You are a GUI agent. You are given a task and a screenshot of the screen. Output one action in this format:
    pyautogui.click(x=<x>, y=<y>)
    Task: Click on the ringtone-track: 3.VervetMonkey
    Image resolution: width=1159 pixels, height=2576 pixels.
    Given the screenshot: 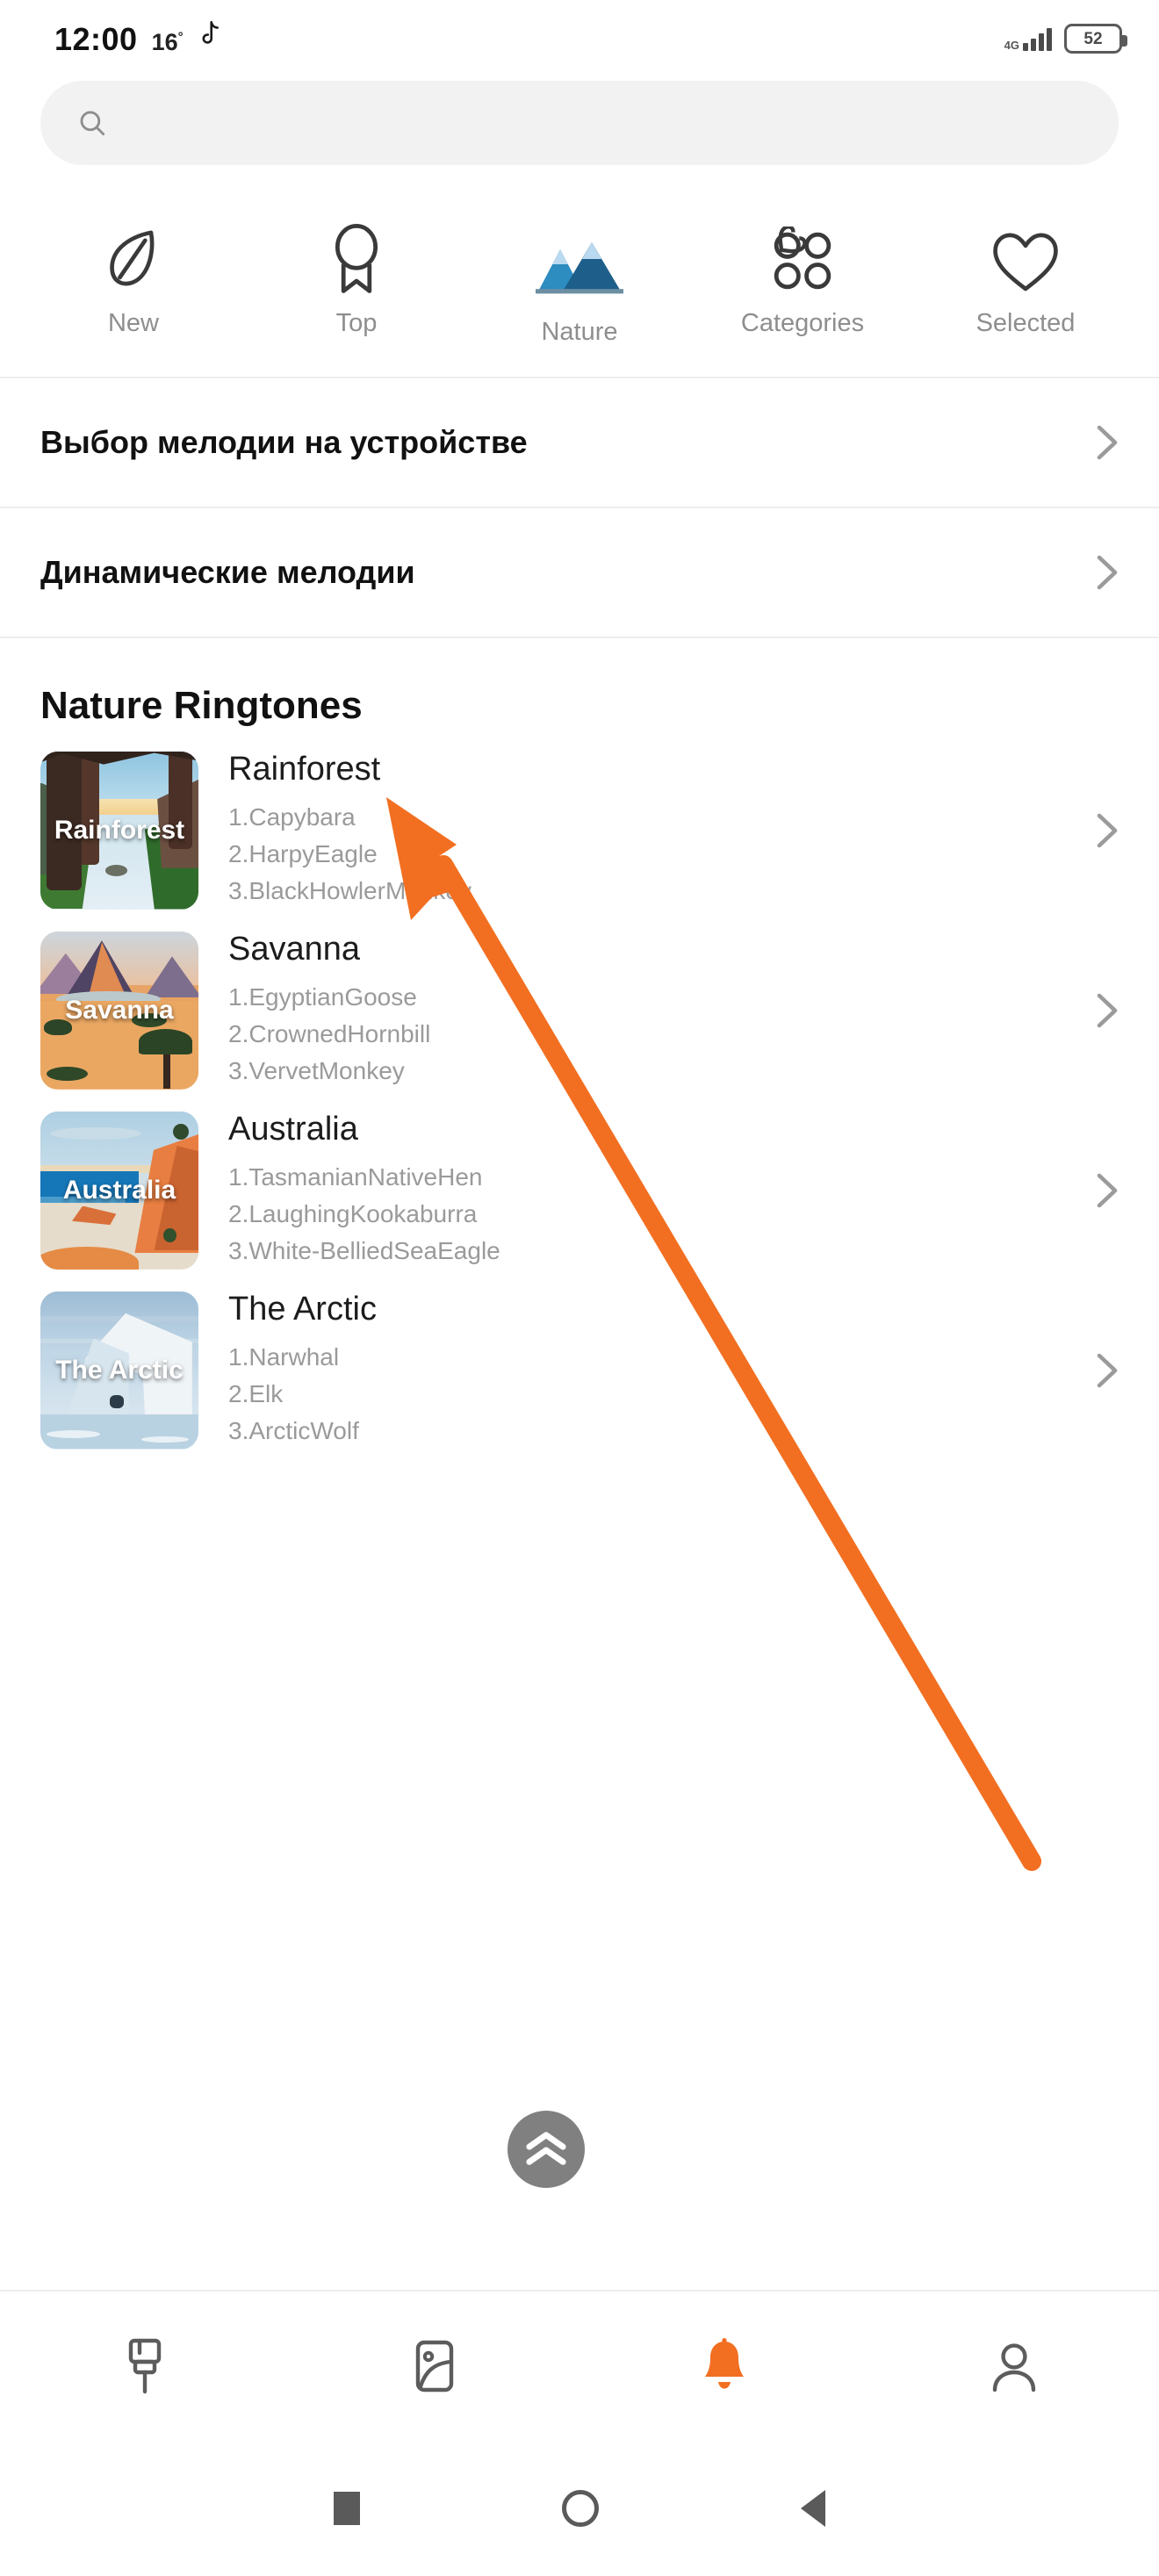 What is the action you would take?
    pyautogui.click(x=316, y=1070)
    